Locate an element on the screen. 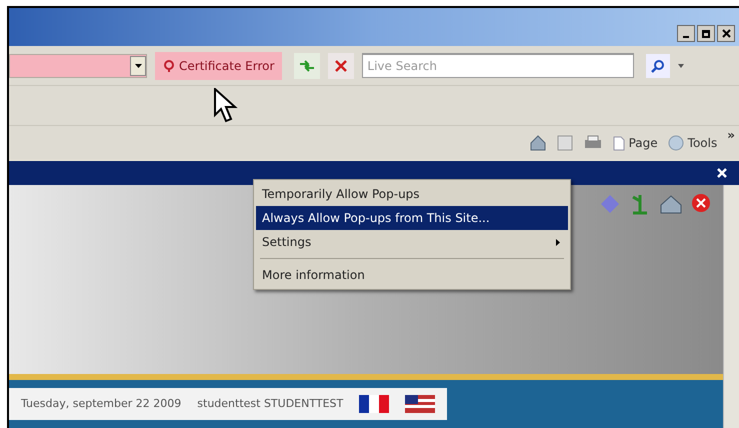  close-button is located at coordinates (726, 33).